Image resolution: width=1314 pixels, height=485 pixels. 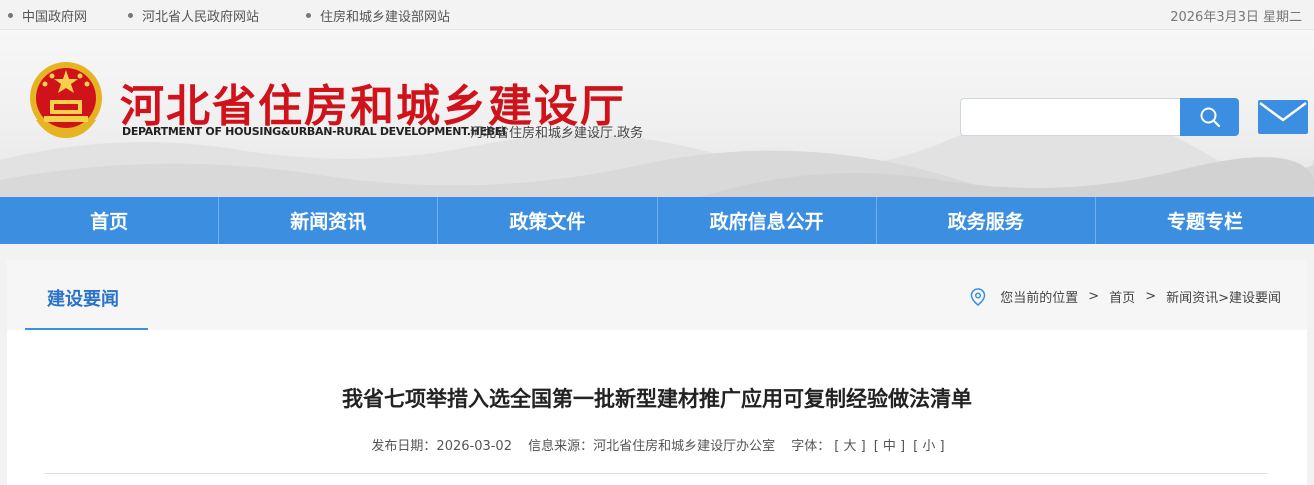 I want to click on nav-services: 政务服务, so click(x=986, y=220).